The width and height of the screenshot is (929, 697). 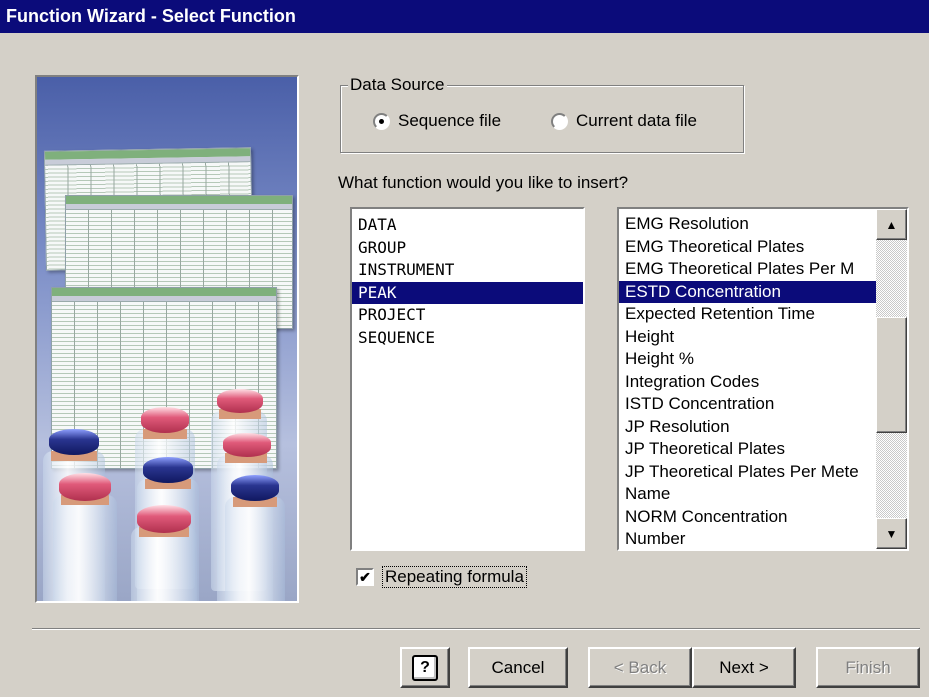 I want to click on help-question-icon: ?, so click(x=425, y=667).